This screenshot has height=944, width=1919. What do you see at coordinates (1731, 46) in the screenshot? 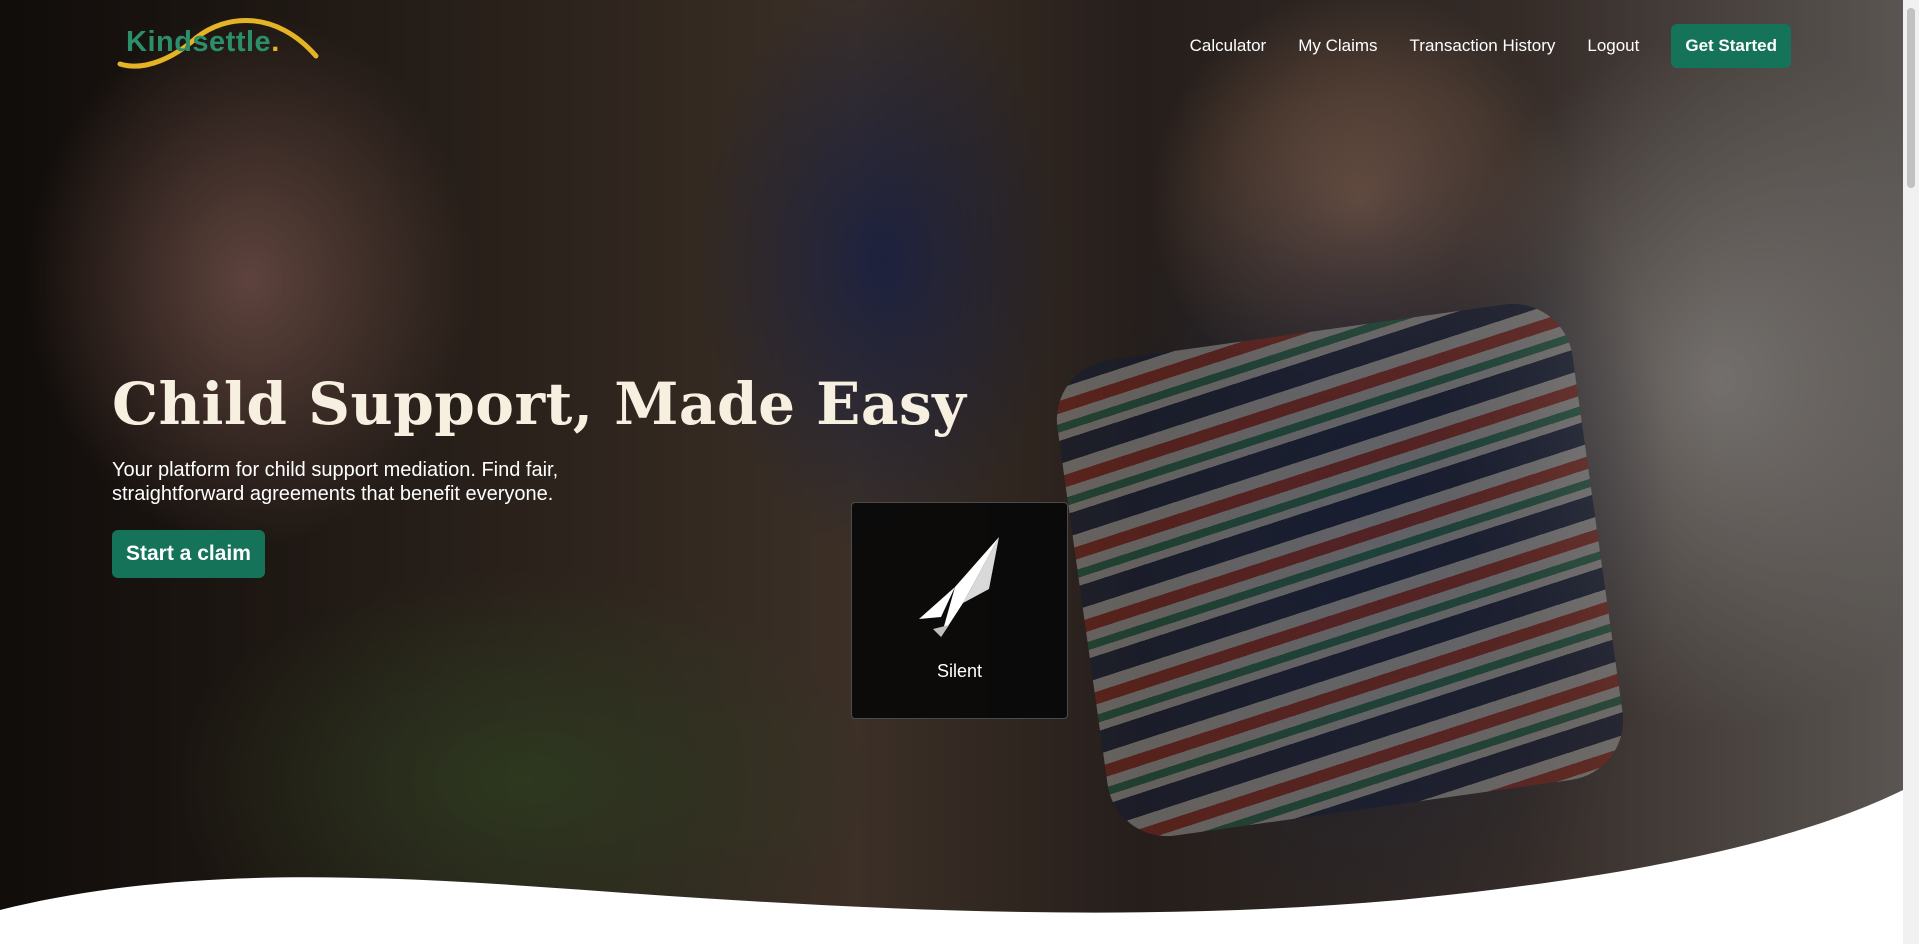
I see `get-started-button: Get Started` at bounding box center [1731, 46].